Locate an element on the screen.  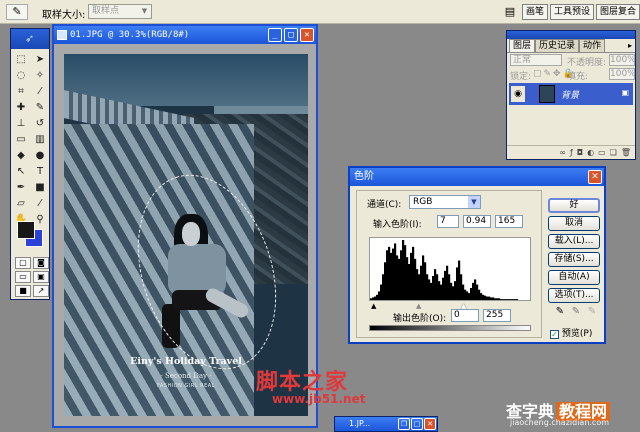
sample-size-select: 取样点 ▼ is located at coordinates (120, 11).